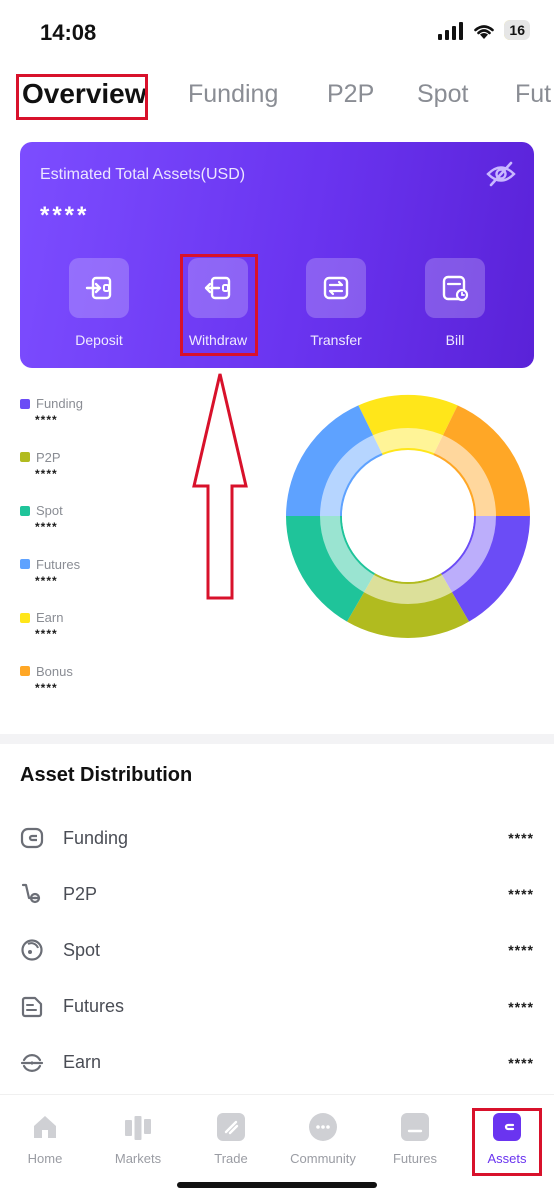  I want to click on transfer-icon, so click(336, 288).